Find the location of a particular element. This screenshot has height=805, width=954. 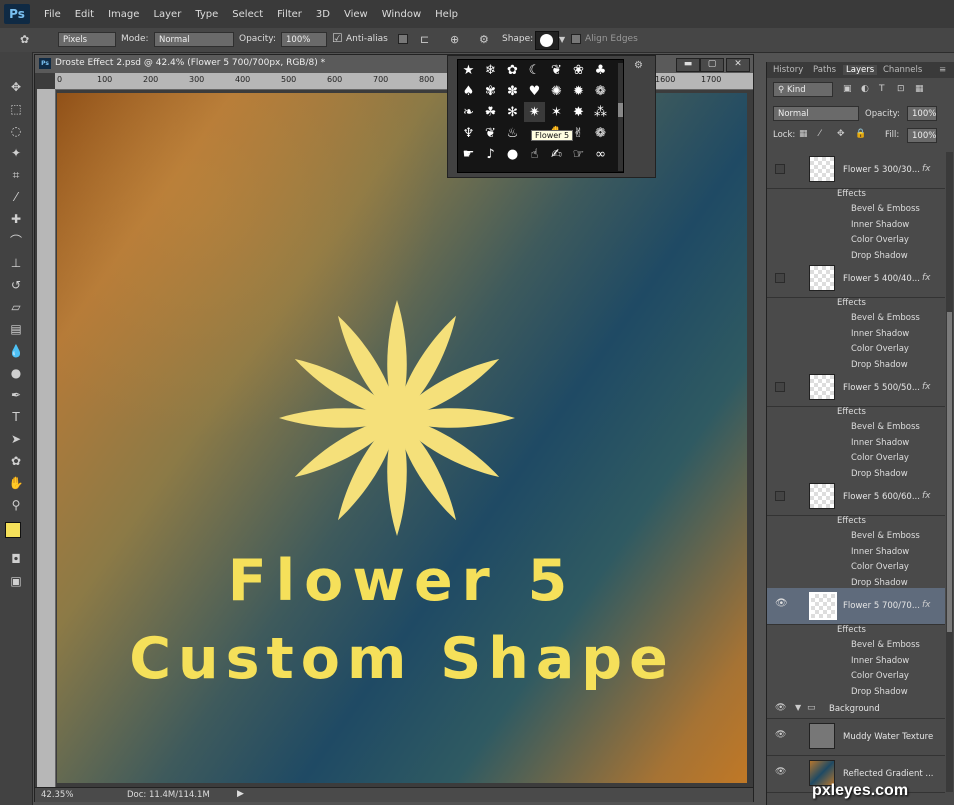

shape-infinity-icon: ∞ is located at coordinates (600, 154).